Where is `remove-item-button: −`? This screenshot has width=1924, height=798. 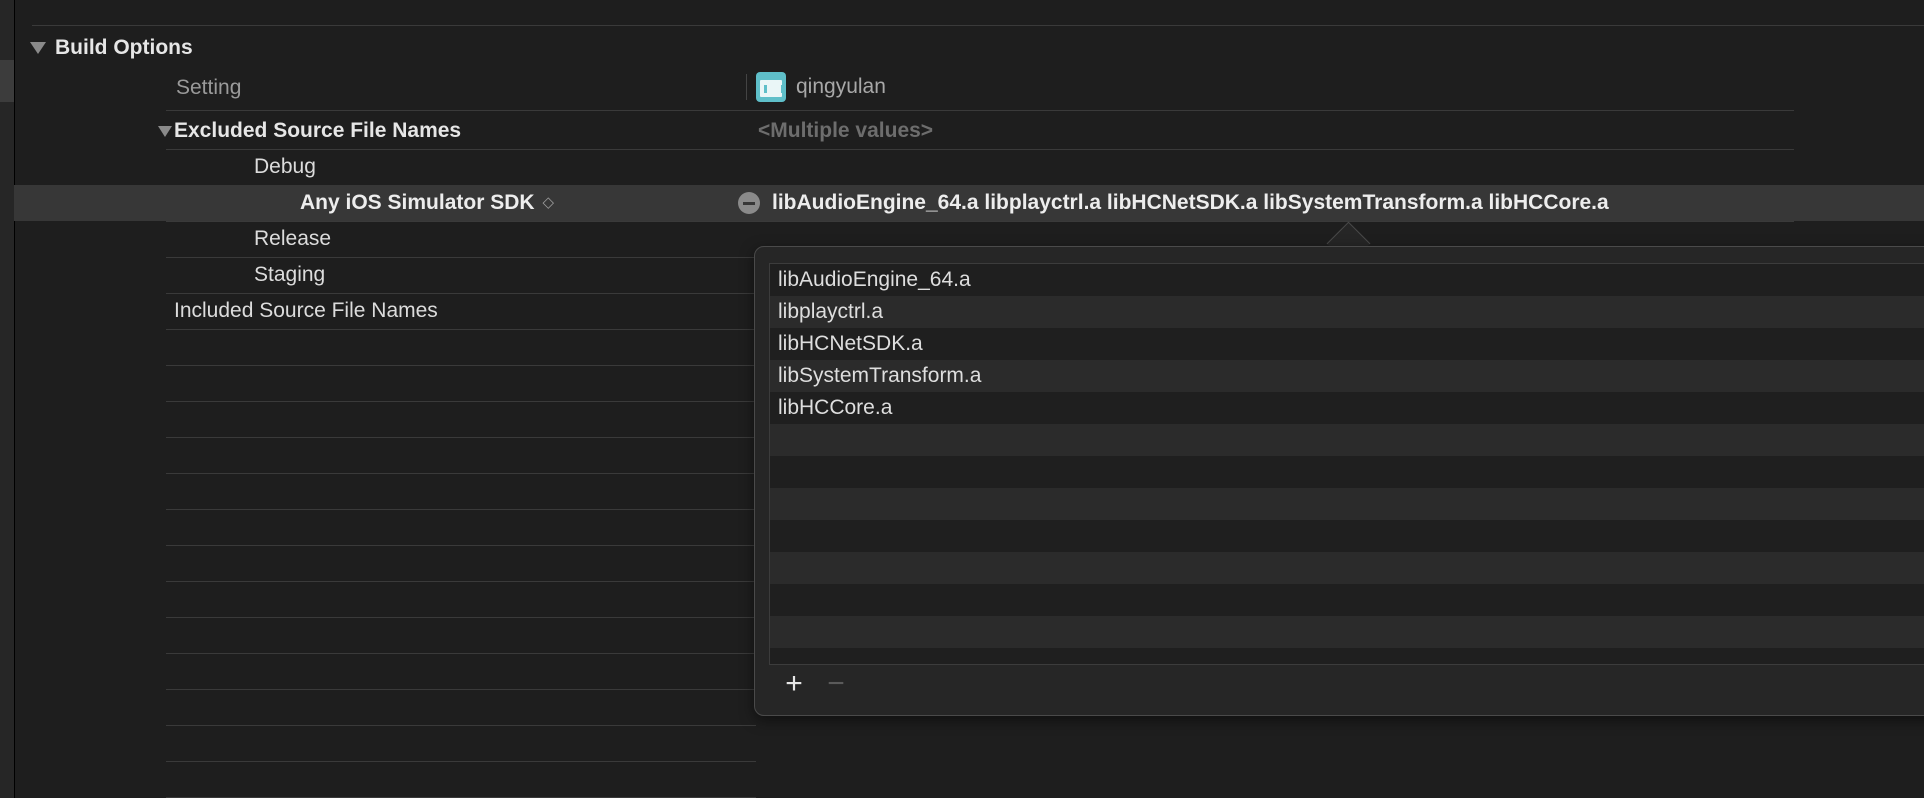
remove-item-button: − is located at coordinates (836, 684).